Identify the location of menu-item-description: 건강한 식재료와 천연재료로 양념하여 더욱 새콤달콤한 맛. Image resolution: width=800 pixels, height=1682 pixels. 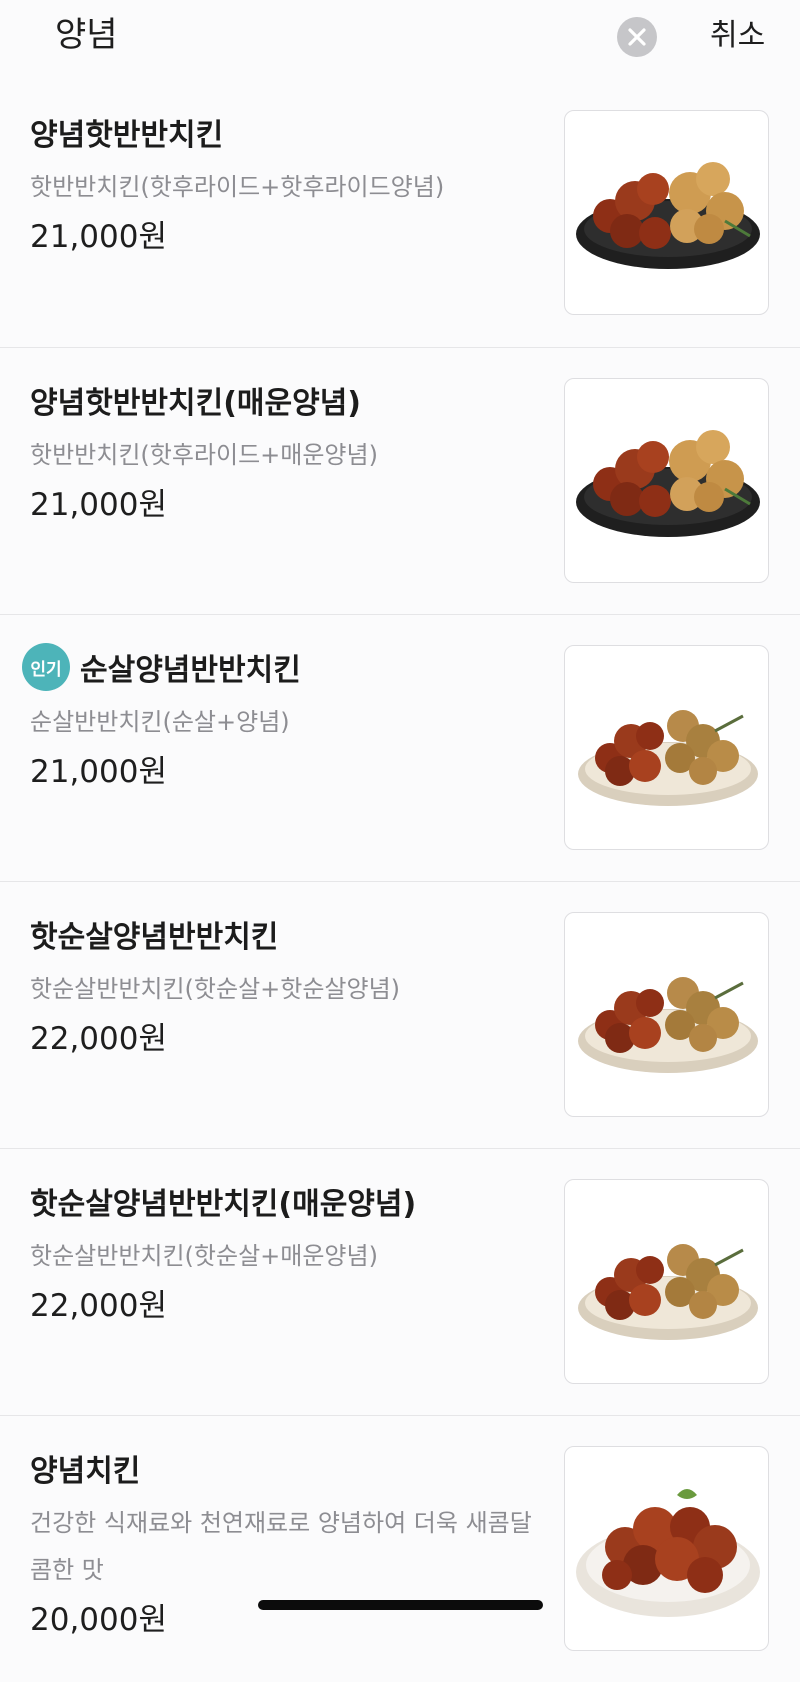
(281, 1546).